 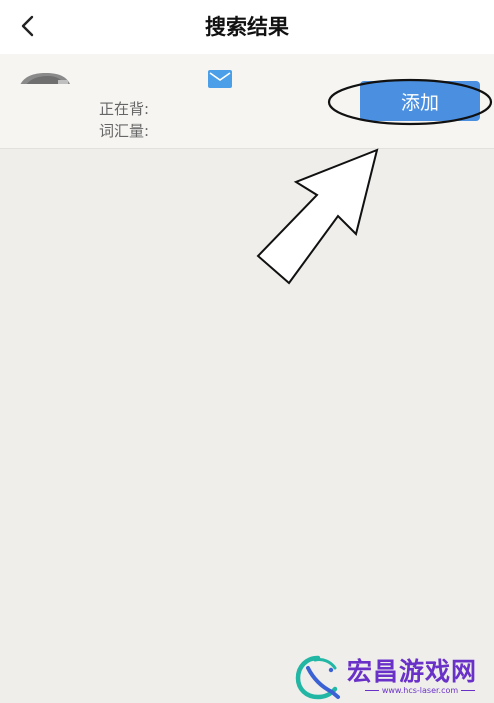 I want to click on result-card: 正在背: 词汇量: 添加, so click(x=247, y=101).